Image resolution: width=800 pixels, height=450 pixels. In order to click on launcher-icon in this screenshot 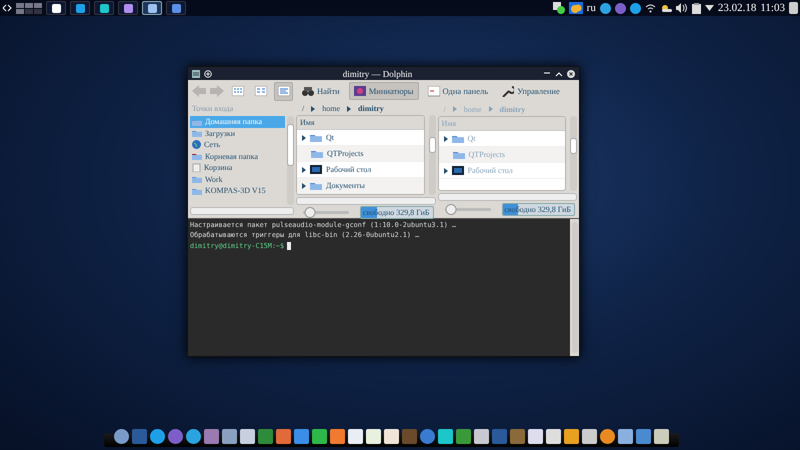, I will do `click(7, 8)`.